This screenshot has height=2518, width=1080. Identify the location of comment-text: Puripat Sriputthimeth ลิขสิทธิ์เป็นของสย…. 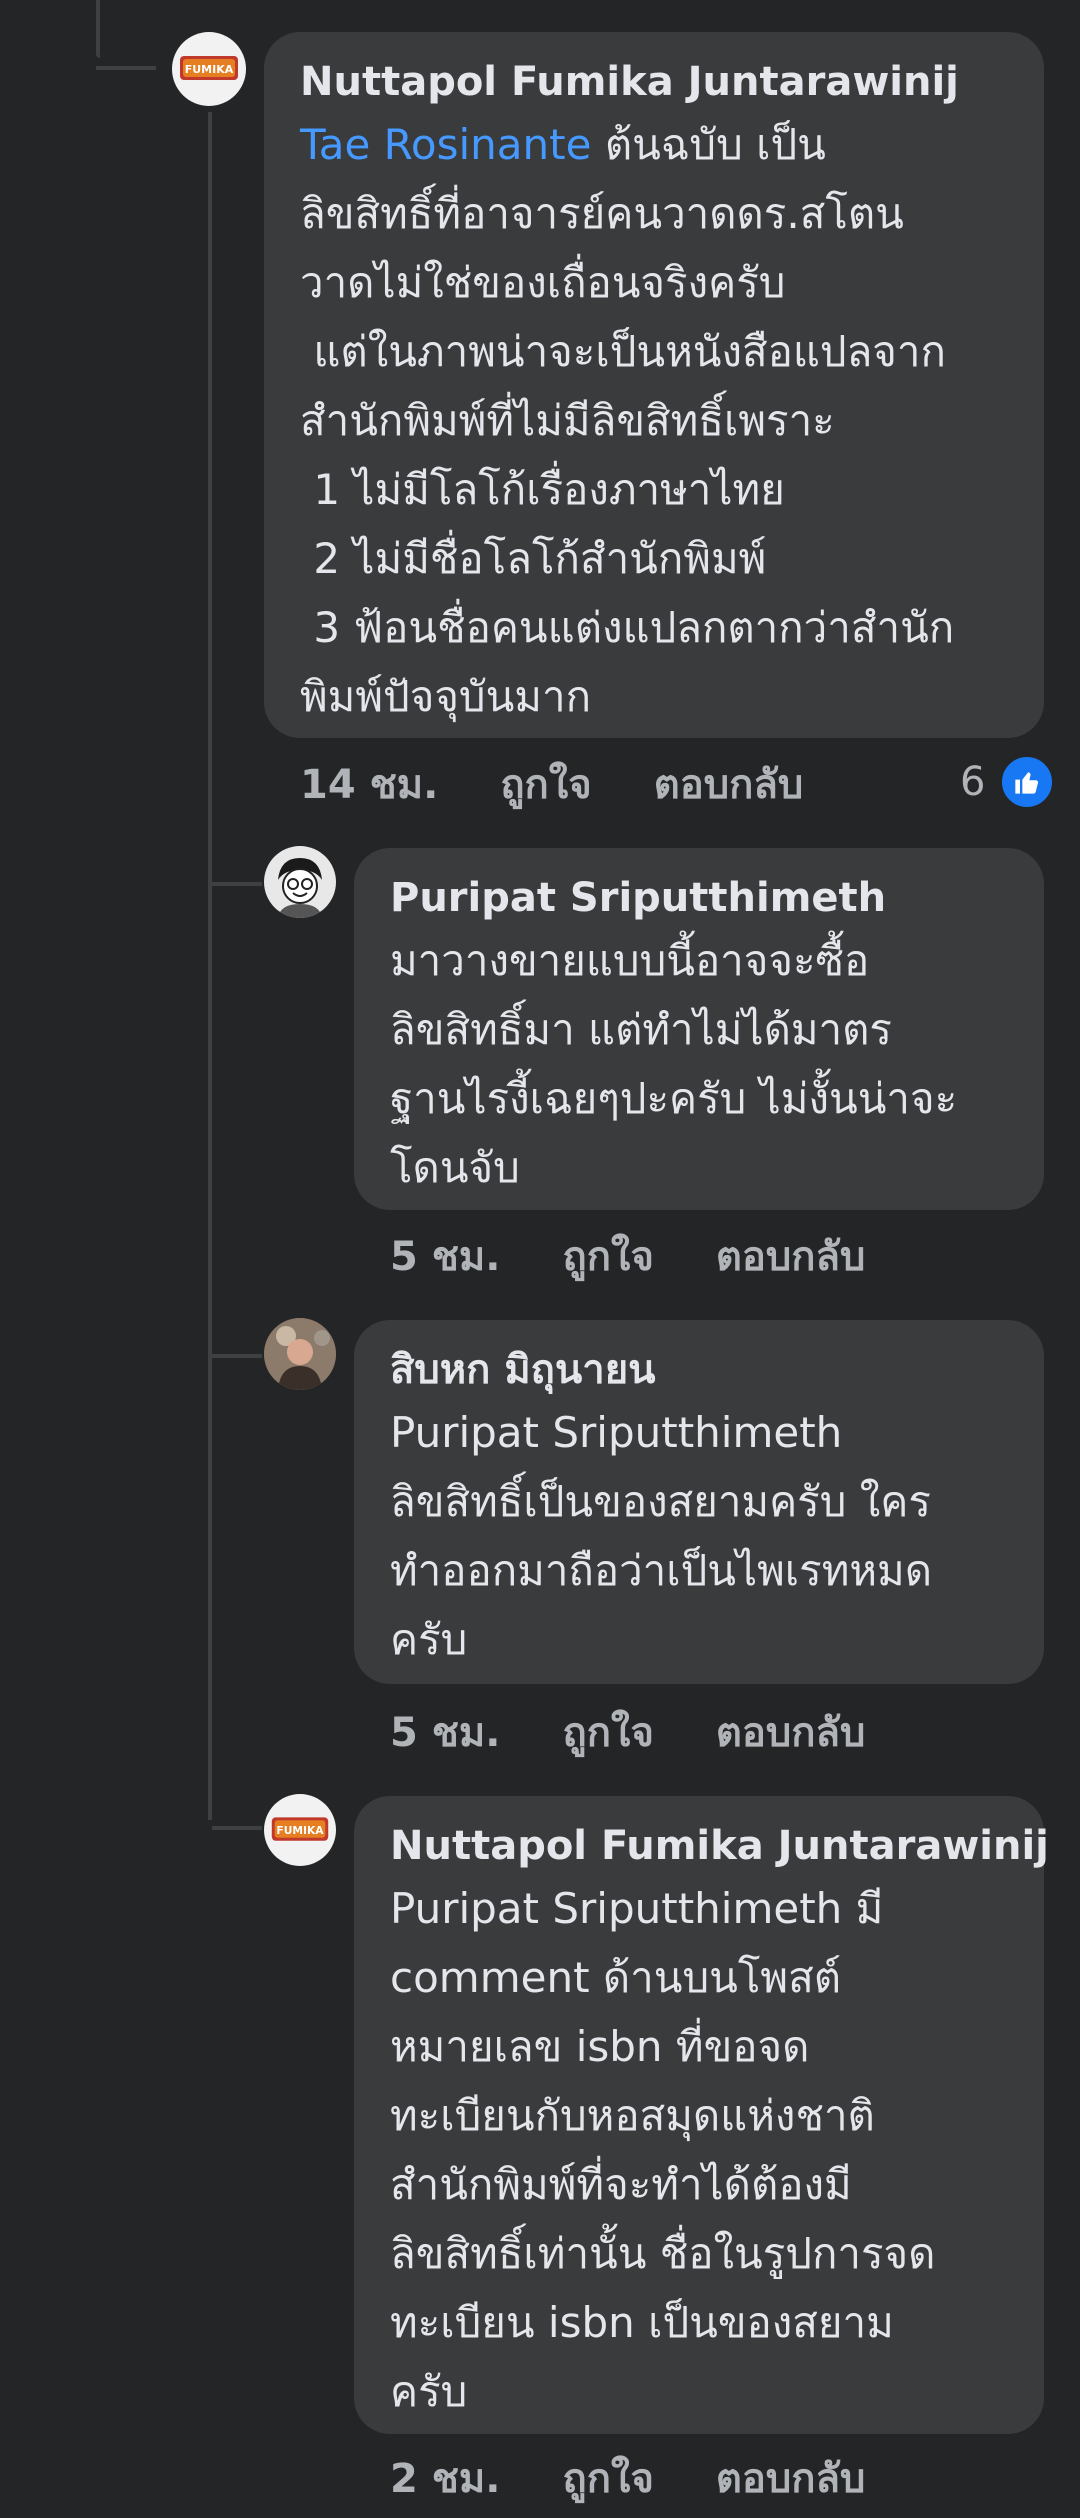
(661, 1536).